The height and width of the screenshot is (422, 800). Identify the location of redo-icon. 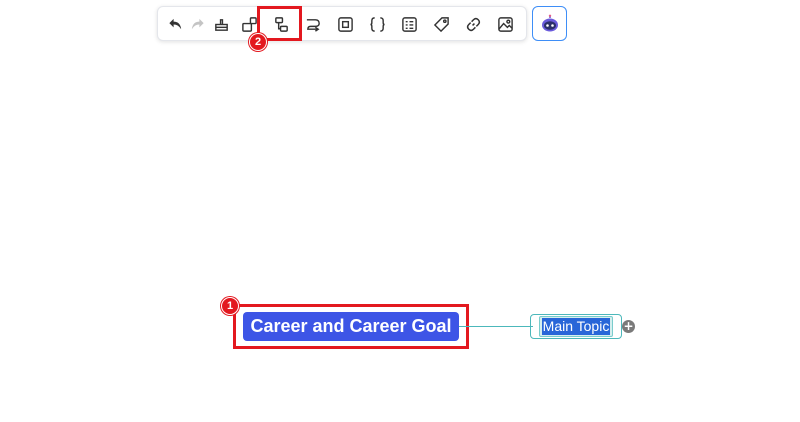
(197, 23).